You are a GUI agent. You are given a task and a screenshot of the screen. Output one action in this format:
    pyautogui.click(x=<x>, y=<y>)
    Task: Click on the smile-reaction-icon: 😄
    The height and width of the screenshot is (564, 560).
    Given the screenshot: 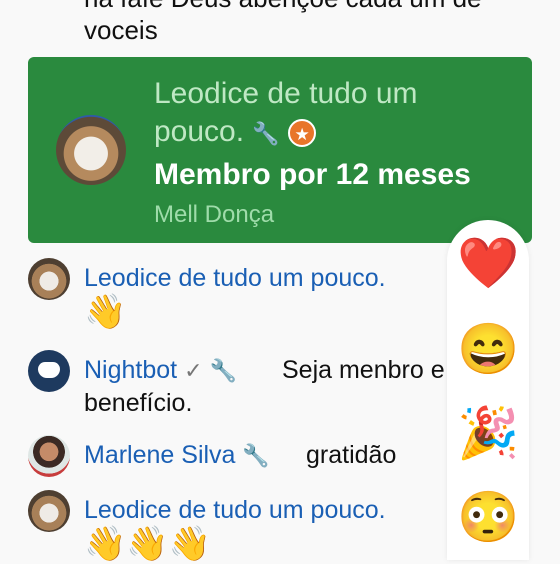 What is the action you would take?
    pyautogui.click(x=488, y=349)
    